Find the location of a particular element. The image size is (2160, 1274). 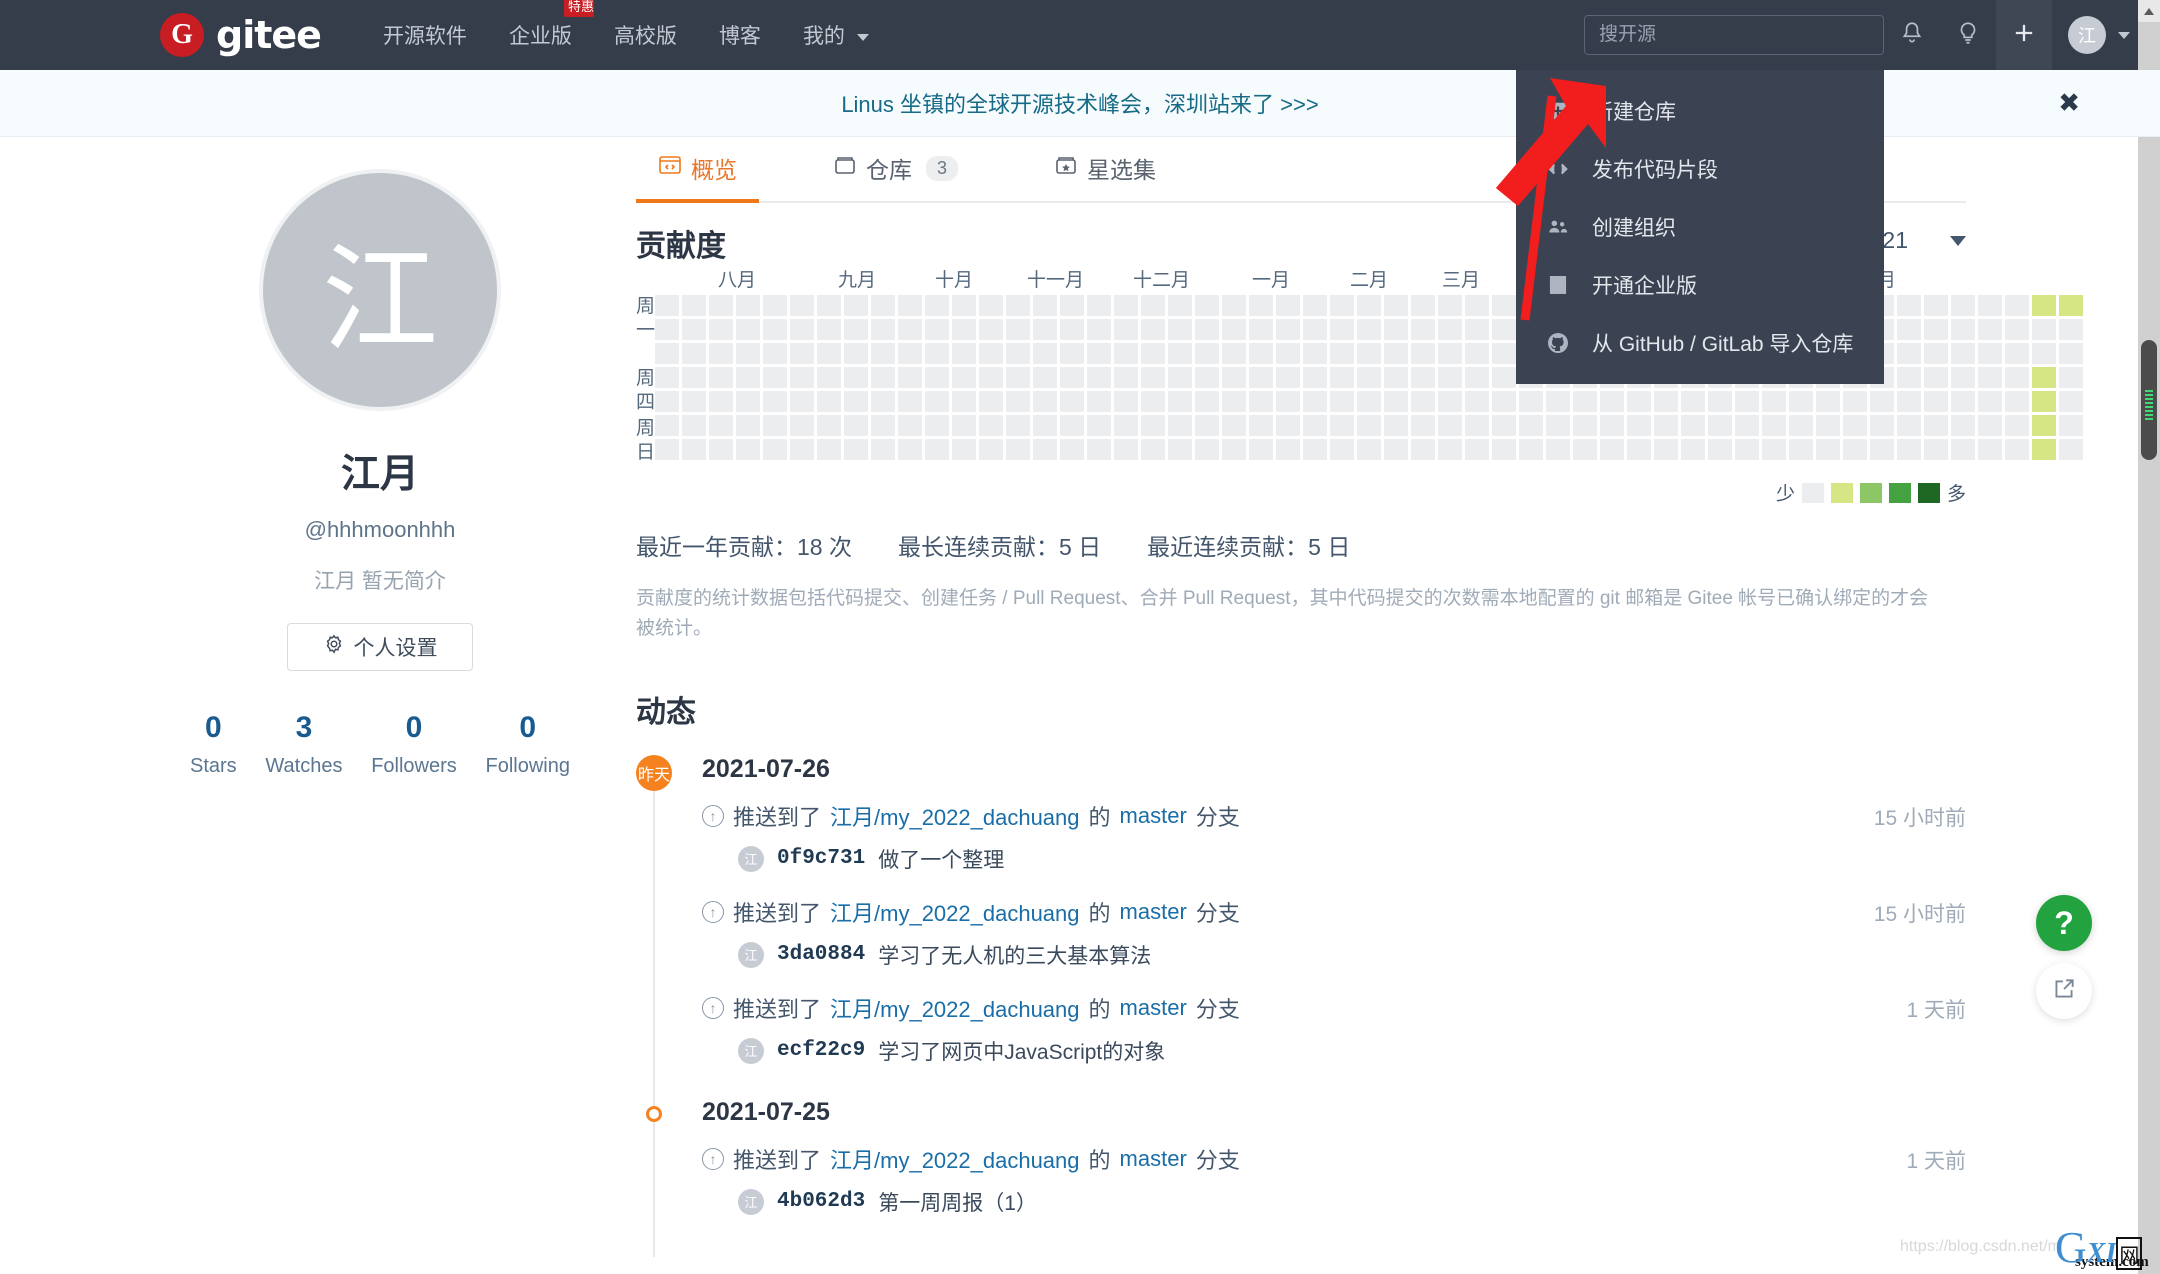

nav-item-blog: 博客 is located at coordinates (740, 35).